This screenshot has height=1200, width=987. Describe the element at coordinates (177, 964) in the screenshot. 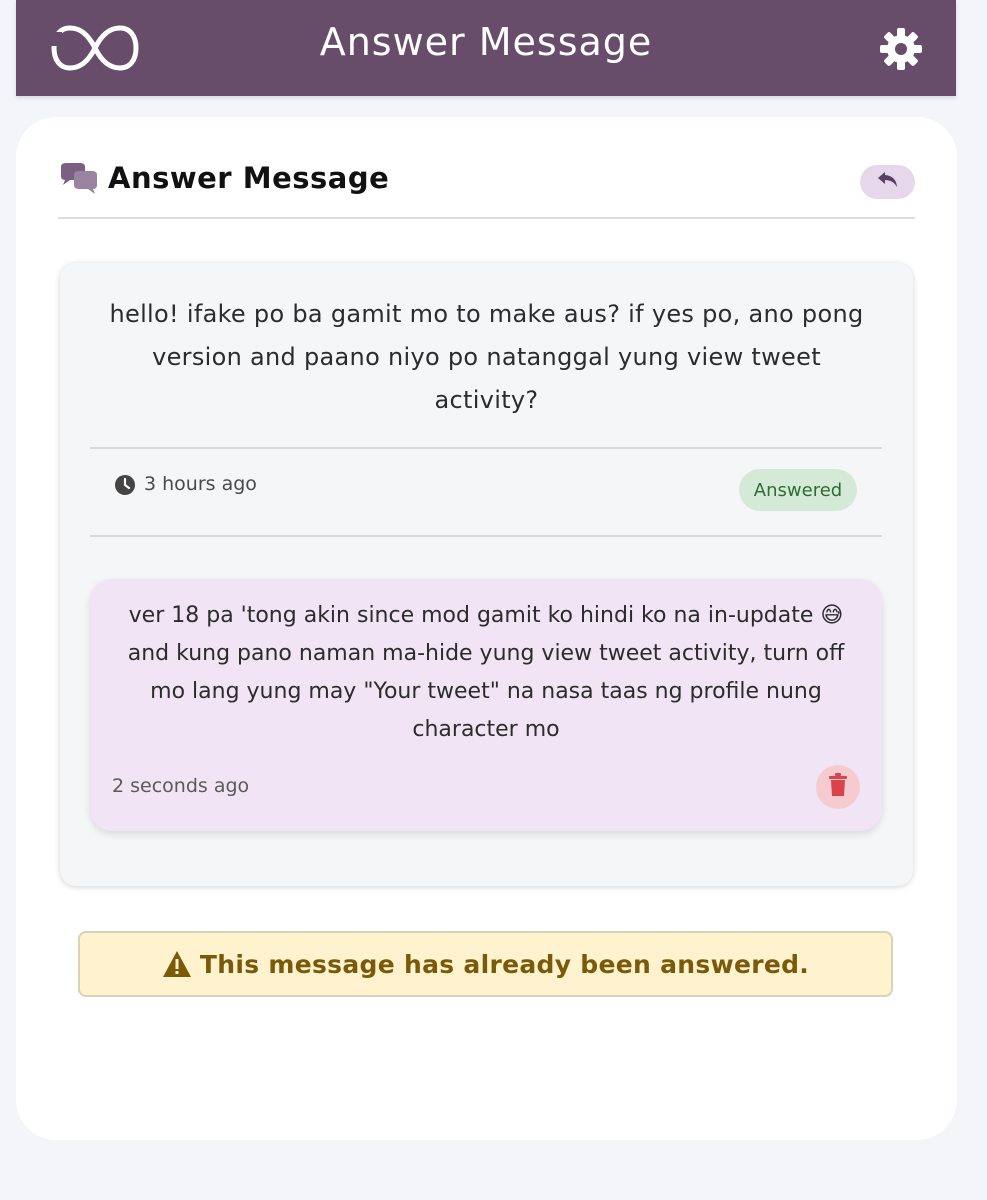

I see `warning-icon` at that location.